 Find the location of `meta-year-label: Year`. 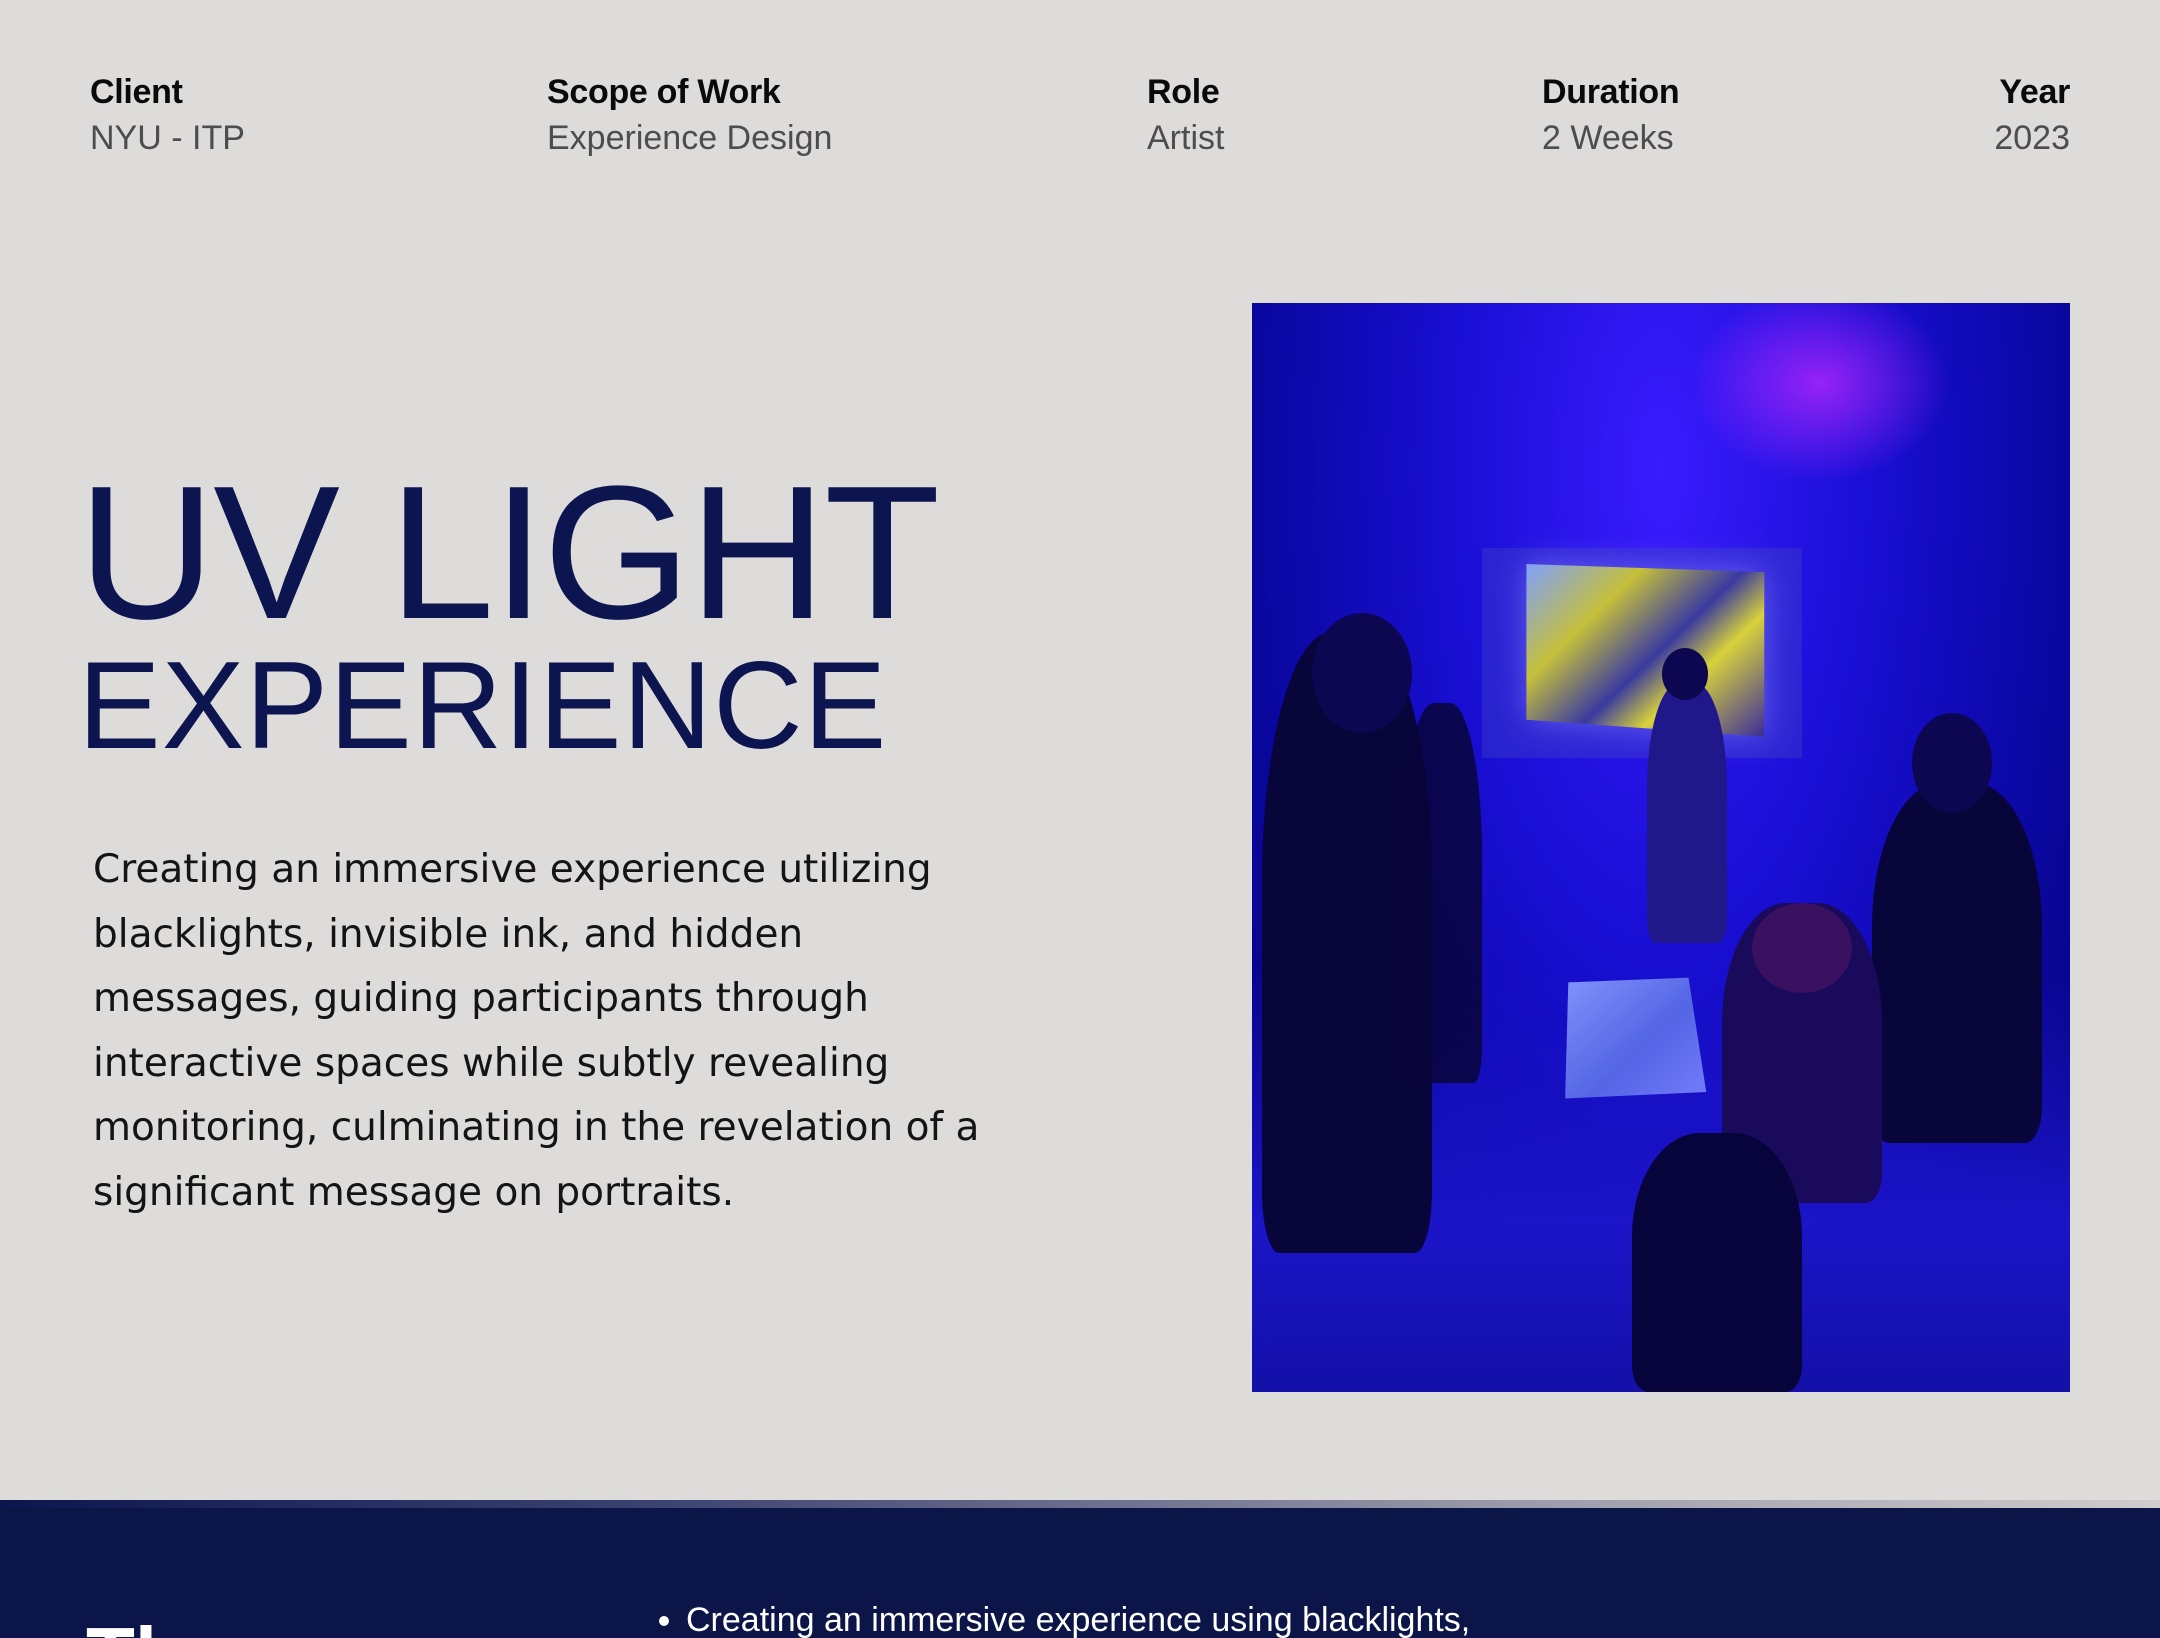

meta-year-label: Year is located at coordinates (2034, 92).